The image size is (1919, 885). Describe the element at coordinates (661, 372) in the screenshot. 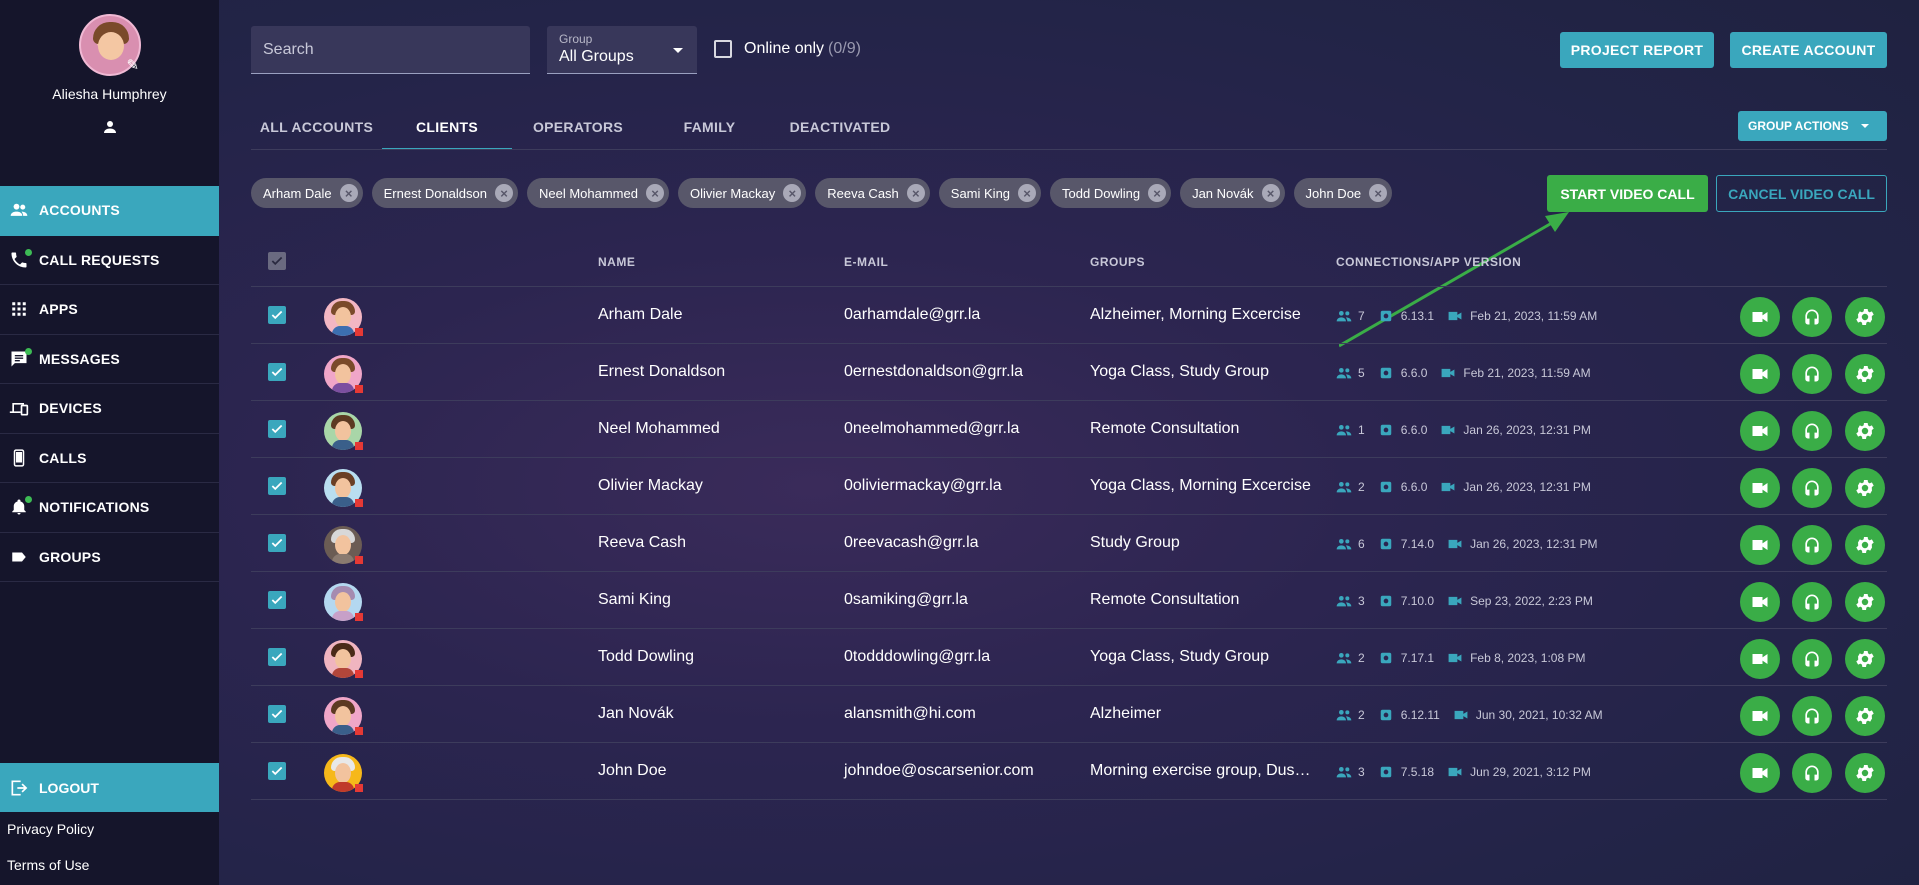

I see `cell-name: Ernest Donaldson` at that location.